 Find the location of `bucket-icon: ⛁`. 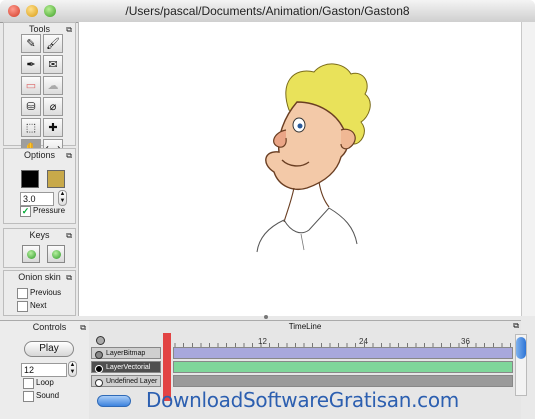

bucket-icon: ⛁ is located at coordinates (31, 107).